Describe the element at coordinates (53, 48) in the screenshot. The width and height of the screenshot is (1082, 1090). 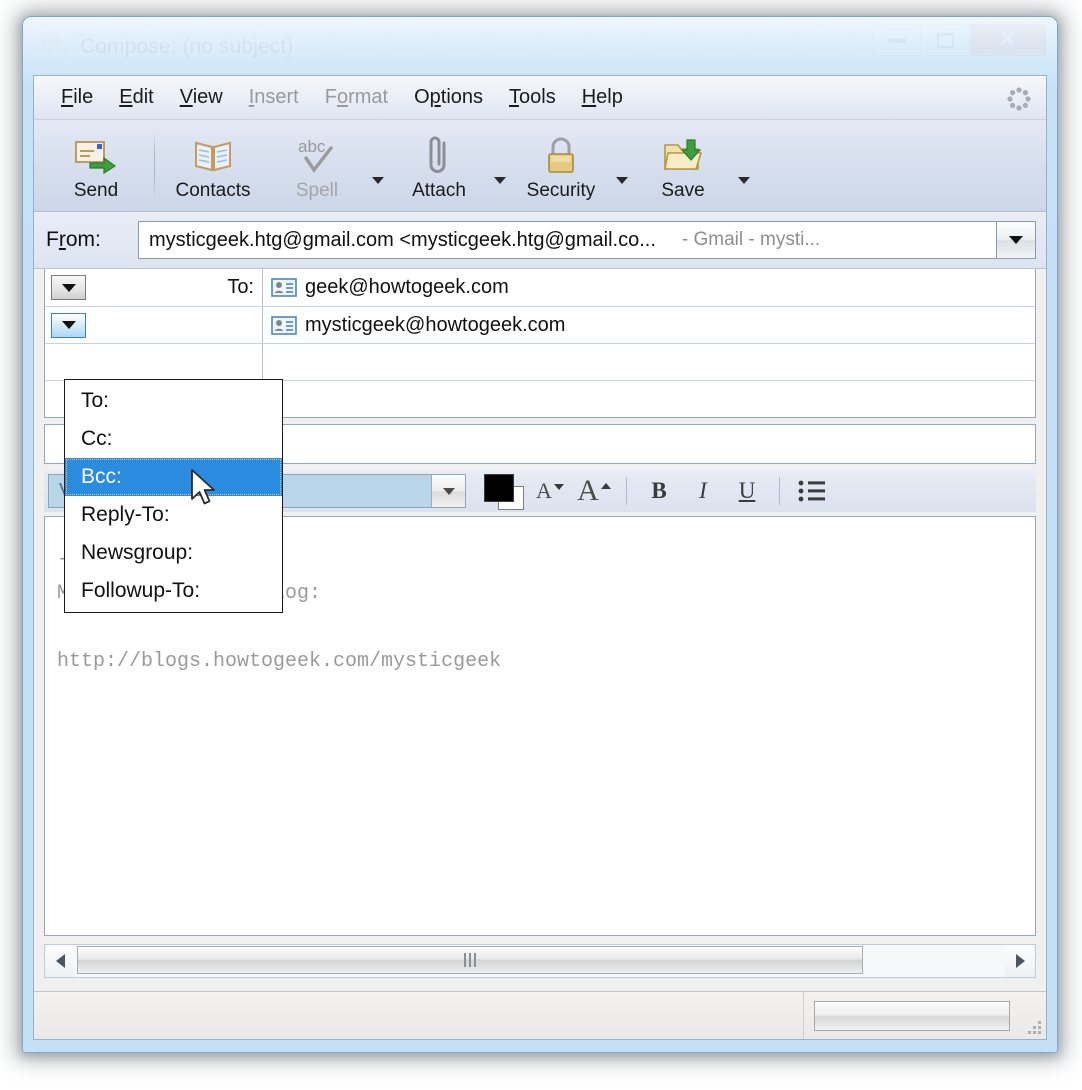
I see `compose-mail-icon` at that location.